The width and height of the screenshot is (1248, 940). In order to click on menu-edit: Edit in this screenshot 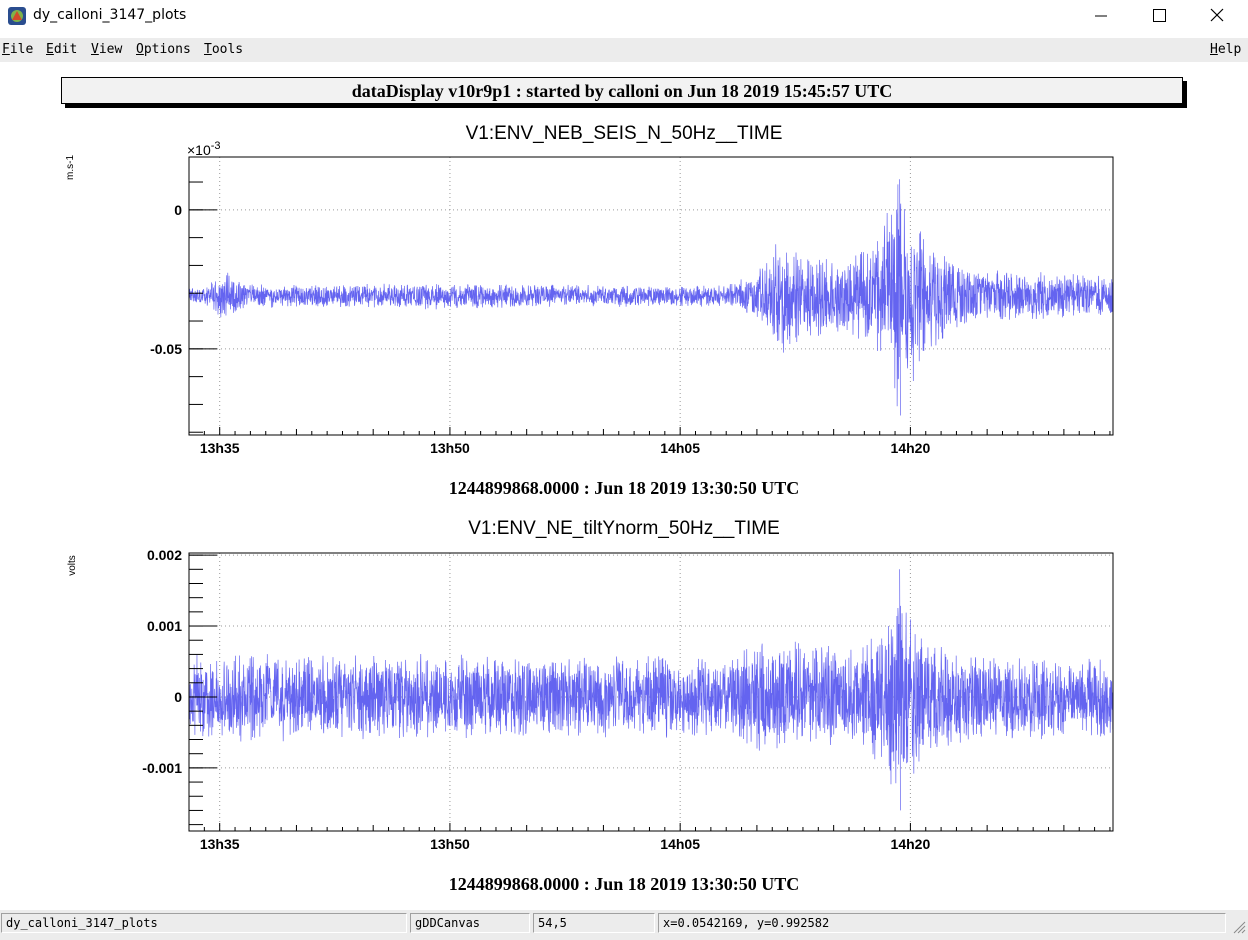, I will do `click(61, 49)`.